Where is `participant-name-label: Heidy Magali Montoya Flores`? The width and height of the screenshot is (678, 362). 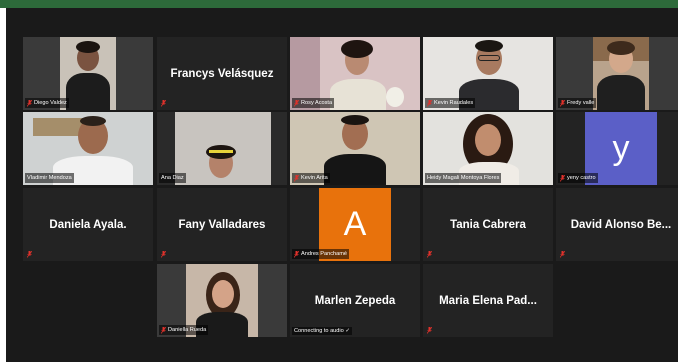 participant-name-label: Heidy Magali Montoya Flores is located at coordinates (463, 178).